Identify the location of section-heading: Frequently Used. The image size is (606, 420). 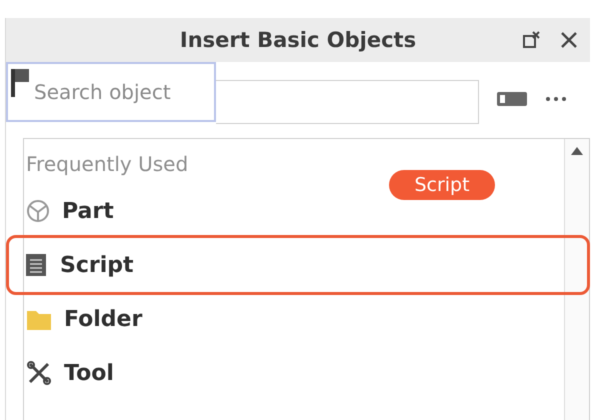
(108, 164).